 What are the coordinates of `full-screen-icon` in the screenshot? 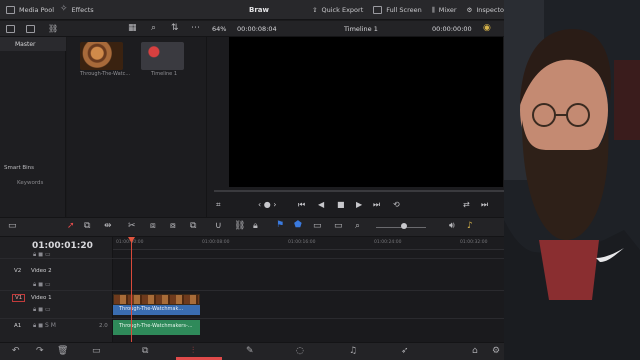 It's located at (378, 10).